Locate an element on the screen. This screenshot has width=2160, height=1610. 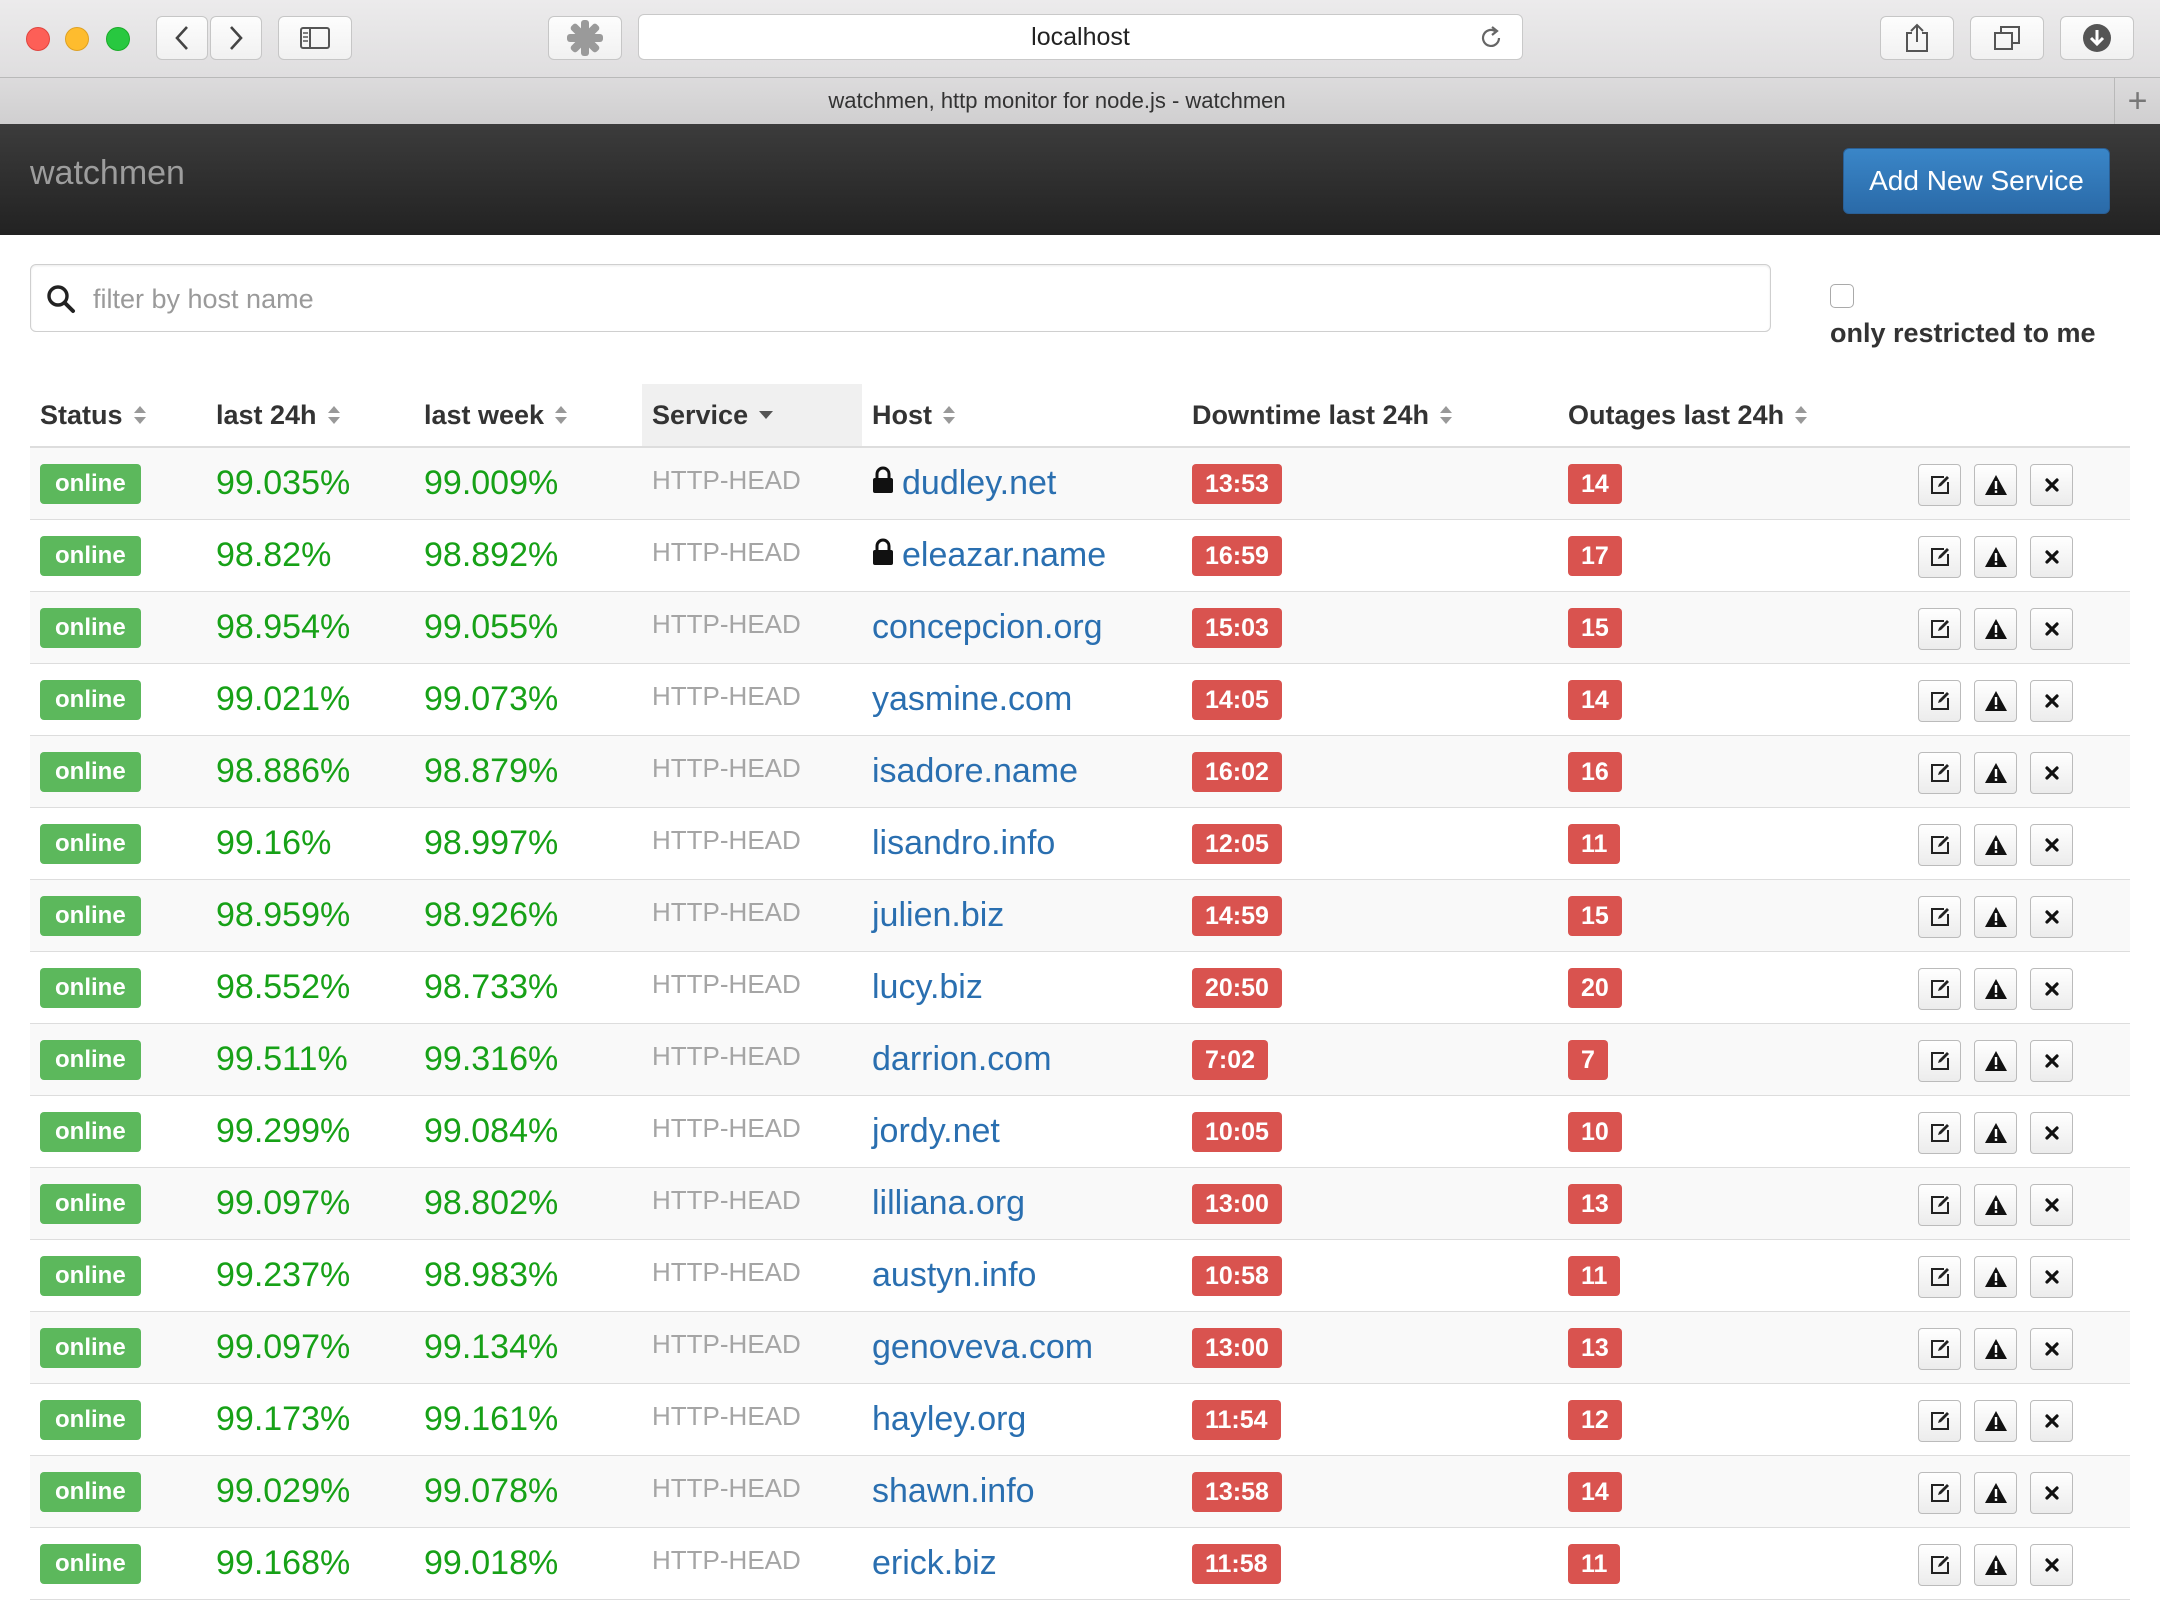
header-status: Status is located at coordinates (93, 415).